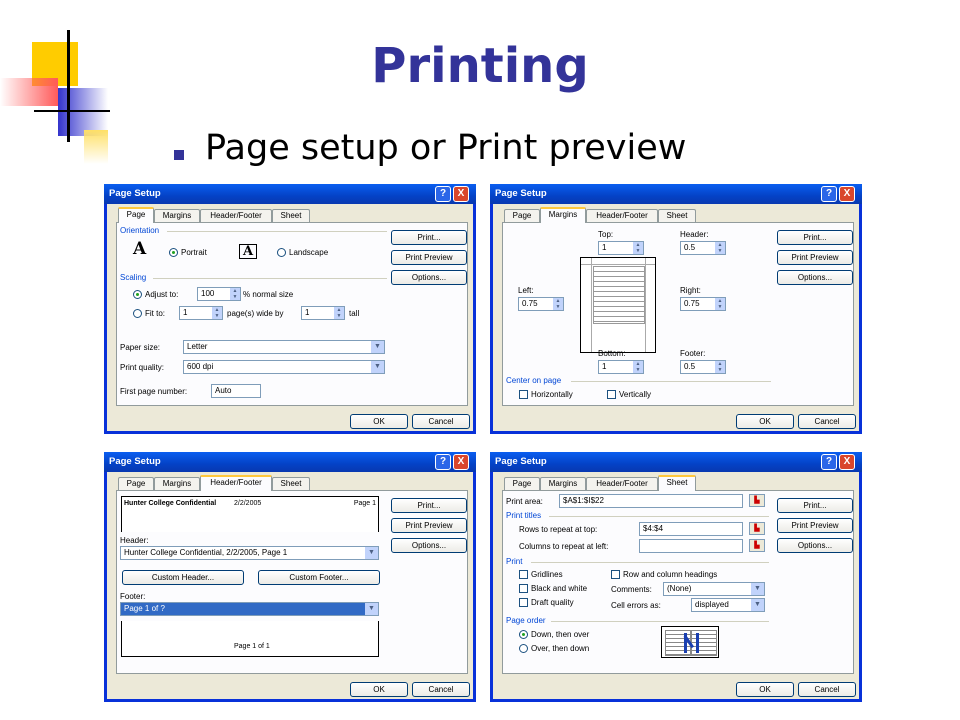 The image size is (960, 720). What do you see at coordinates (523, 394) in the screenshot?
I see `horizontally-checkbox` at bounding box center [523, 394].